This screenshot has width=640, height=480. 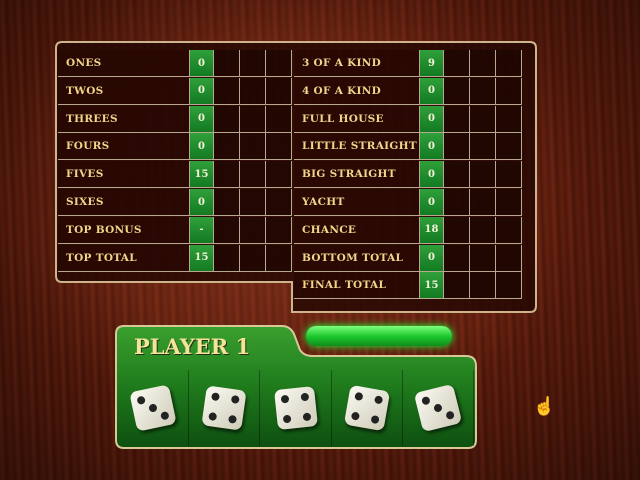 What do you see at coordinates (192, 346) in the screenshot?
I see `player-name: PLAYER 1` at bounding box center [192, 346].